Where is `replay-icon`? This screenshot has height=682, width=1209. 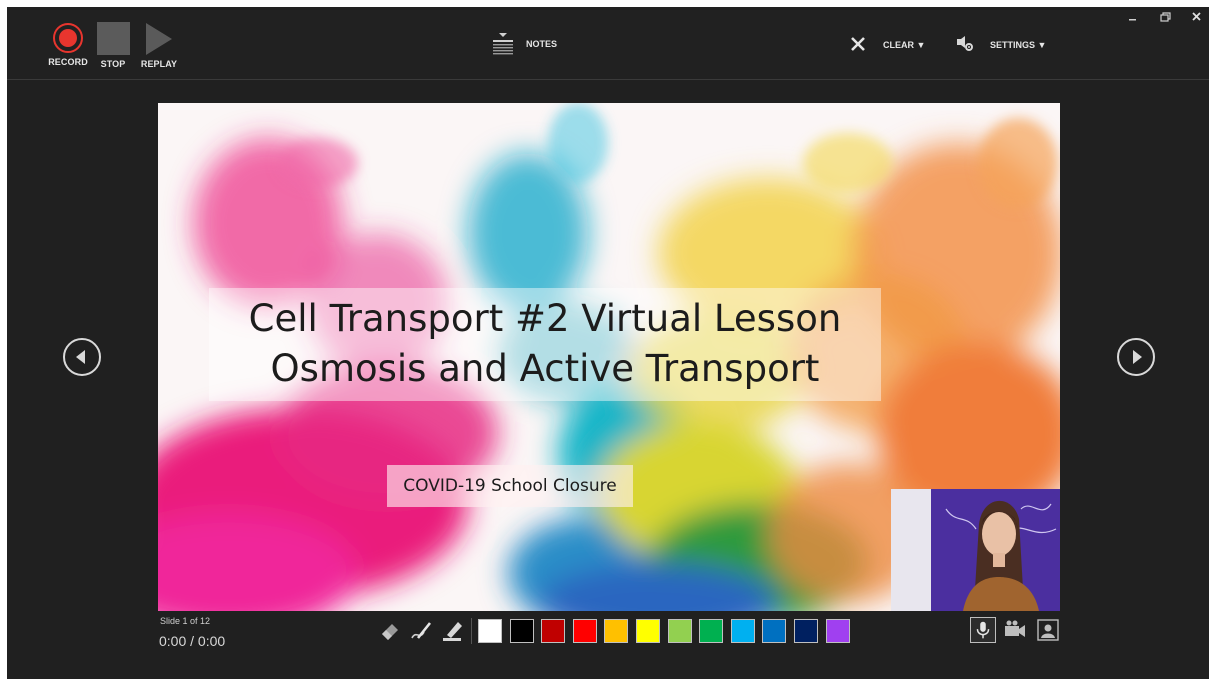
replay-icon is located at coordinates (159, 39).